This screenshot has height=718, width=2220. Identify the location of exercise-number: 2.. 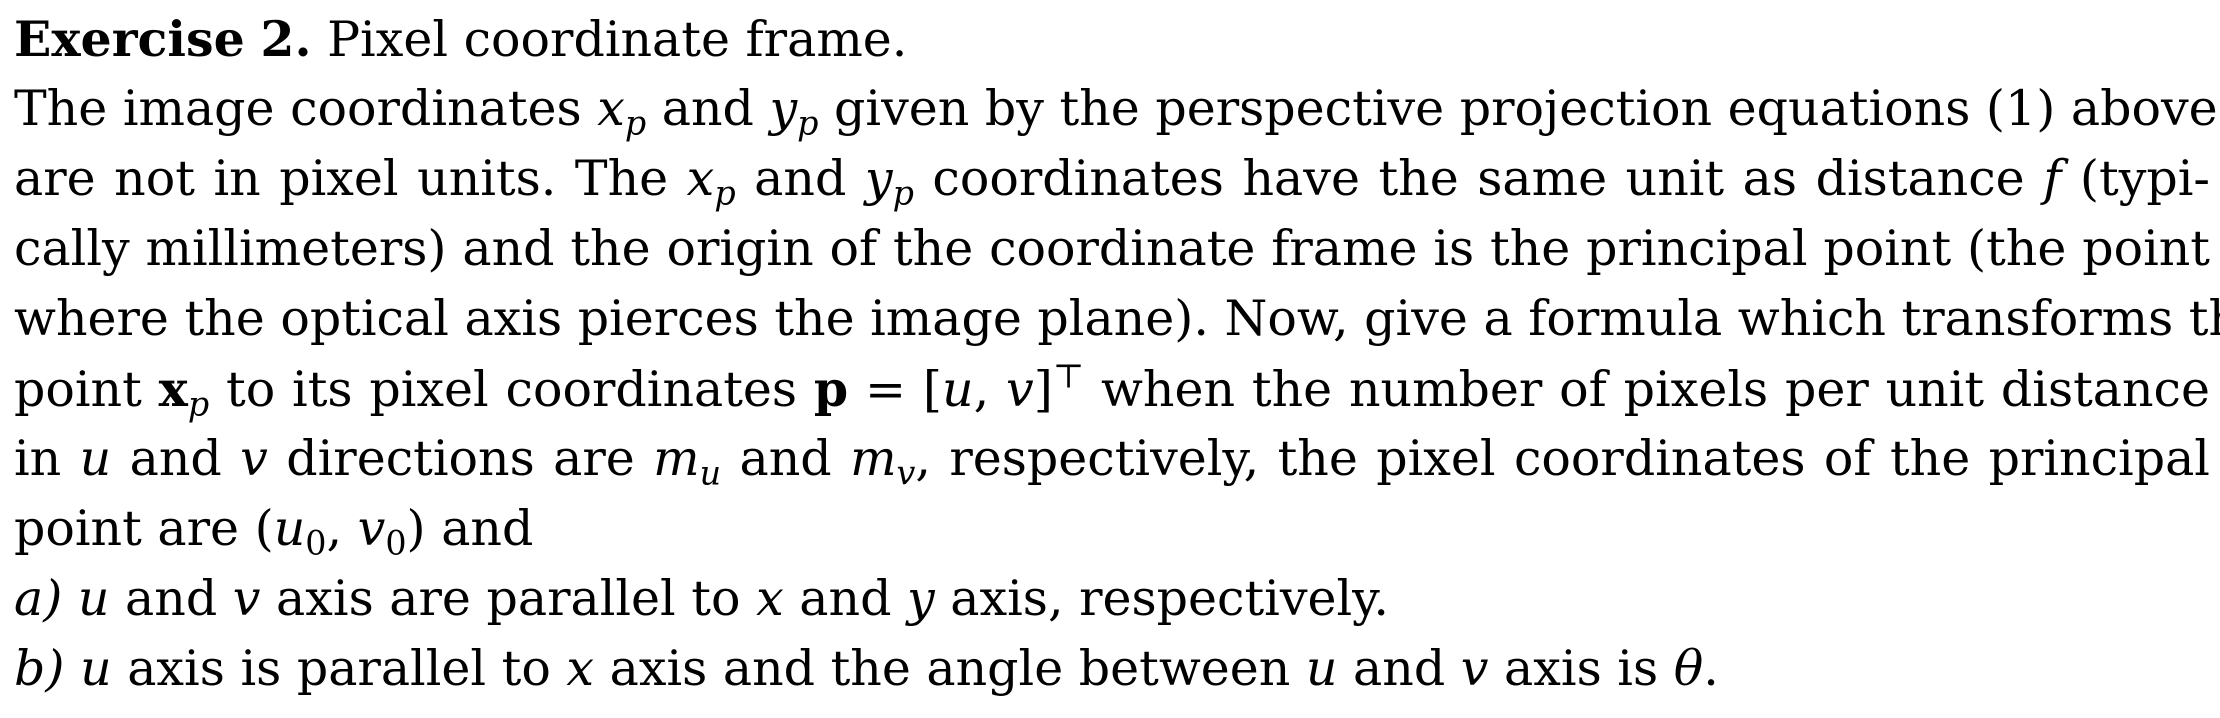
(286, 39).